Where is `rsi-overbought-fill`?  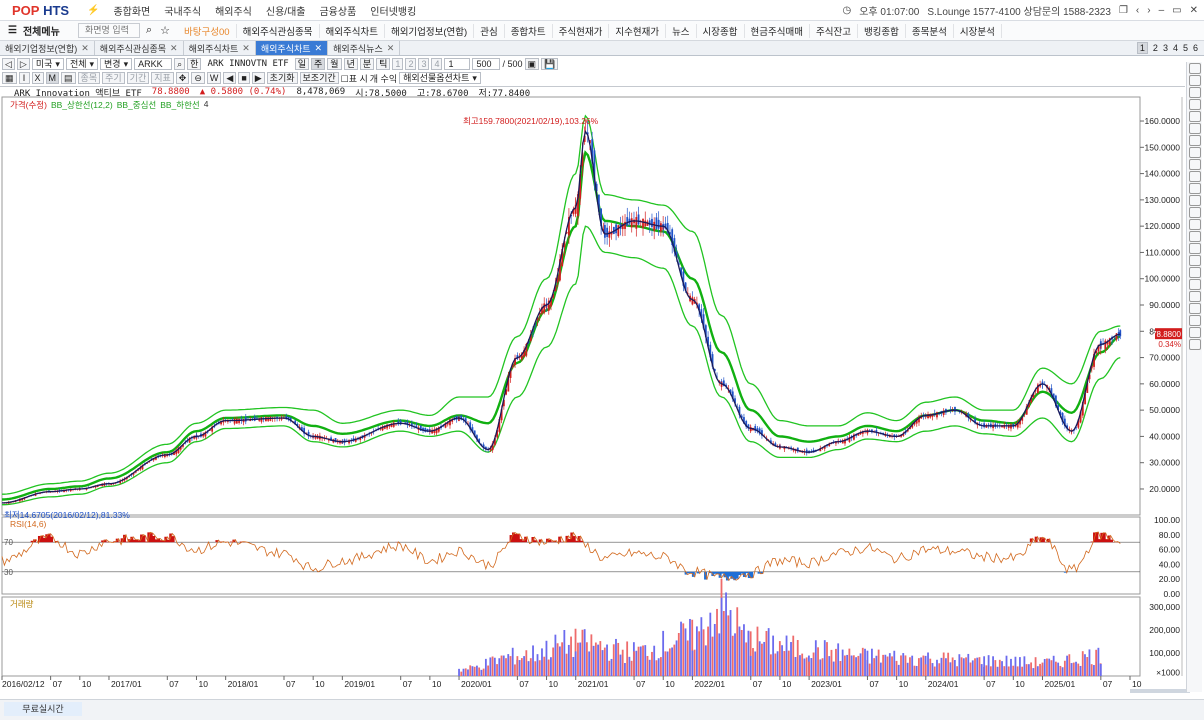 rsi-overbought-fill is located at coordinates (1111, 541).